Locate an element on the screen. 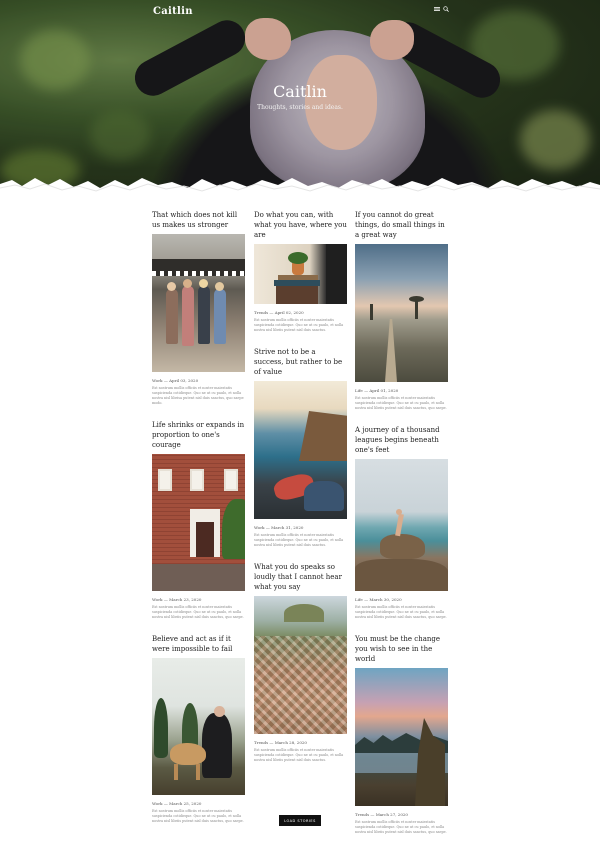 The width and height of the screenshot is (600, 853). brick-house-photo is located at coordinates (198, 522).